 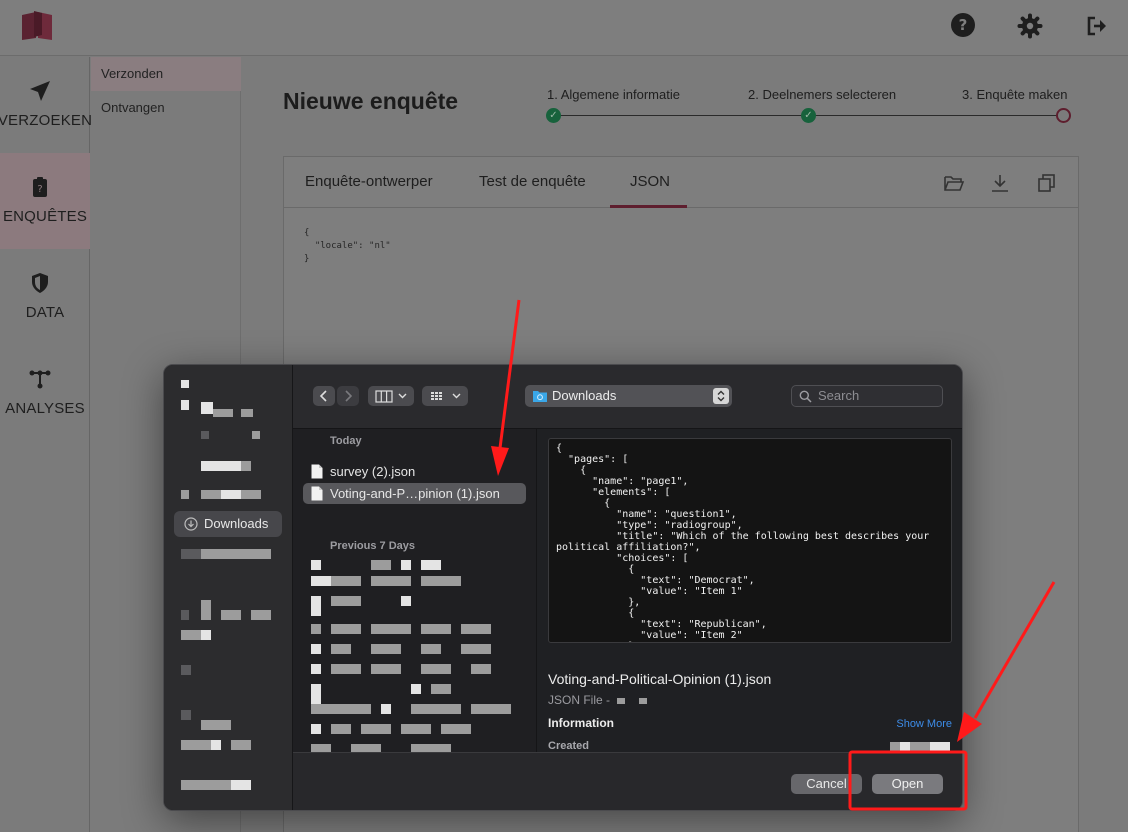 I want to click on folder-icon, so click(x=540, y=396).